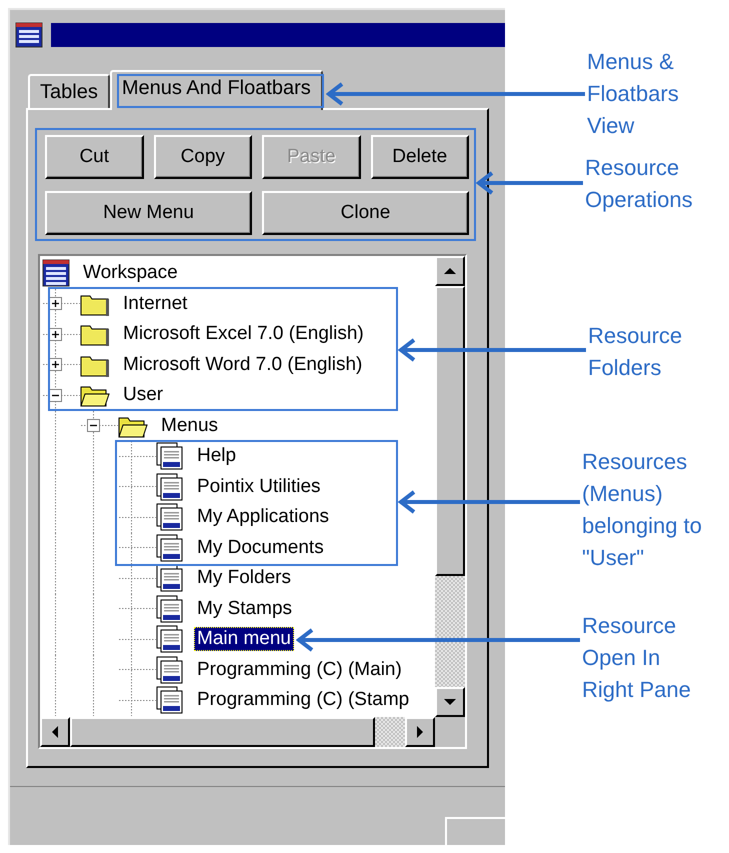  I want to click on tree-item: Microsoft Excel 7.0 (English), so click(243, 334).